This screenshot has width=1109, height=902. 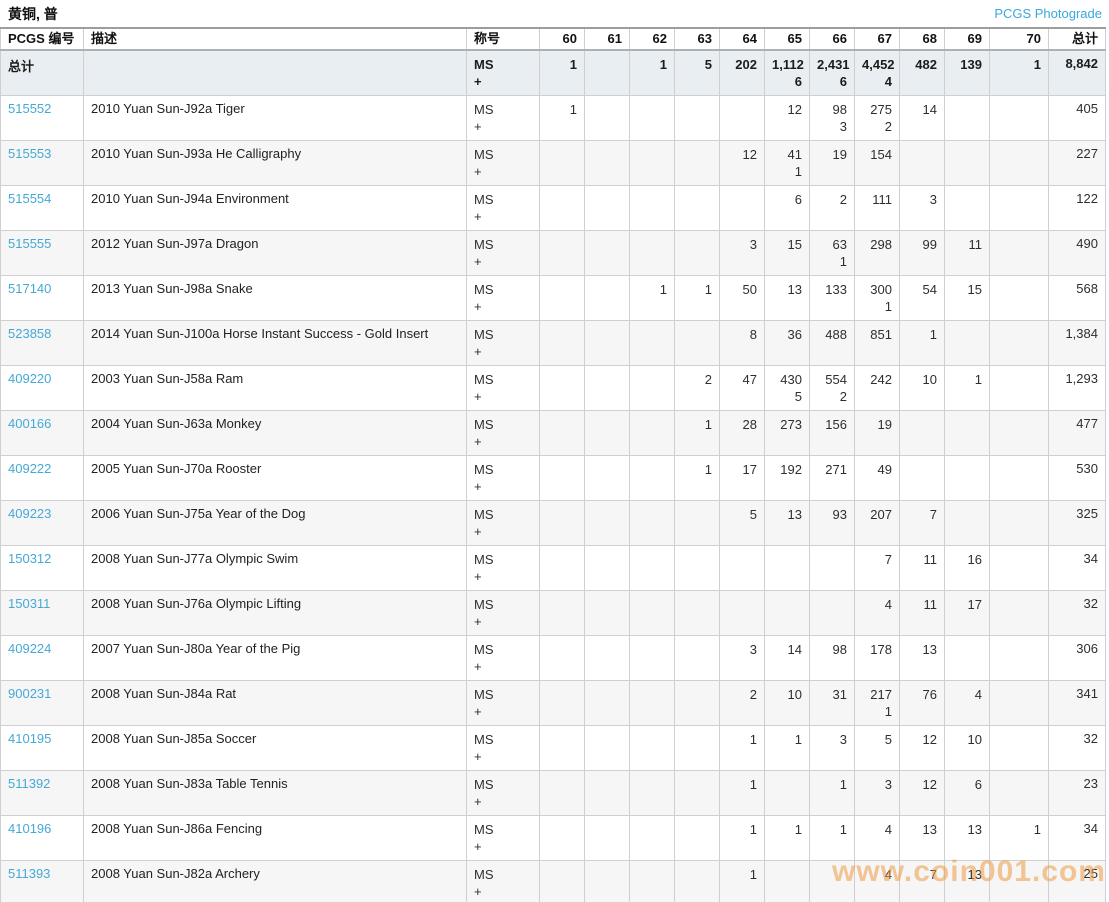 What do you see at coordinates (1019, 39) in the screenshot?
I see `column-header-13: 70` at bounding box center [1019, 39].